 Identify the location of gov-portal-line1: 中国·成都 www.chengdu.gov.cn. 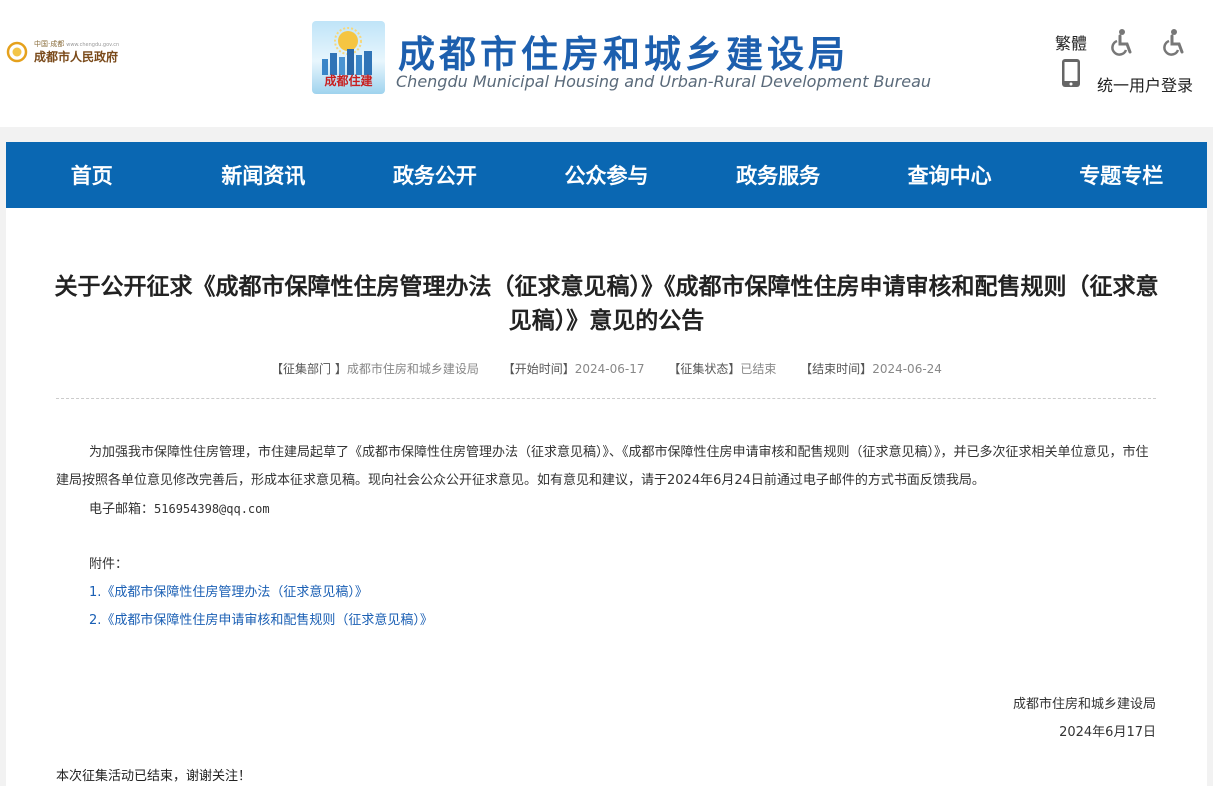
(77, 44).